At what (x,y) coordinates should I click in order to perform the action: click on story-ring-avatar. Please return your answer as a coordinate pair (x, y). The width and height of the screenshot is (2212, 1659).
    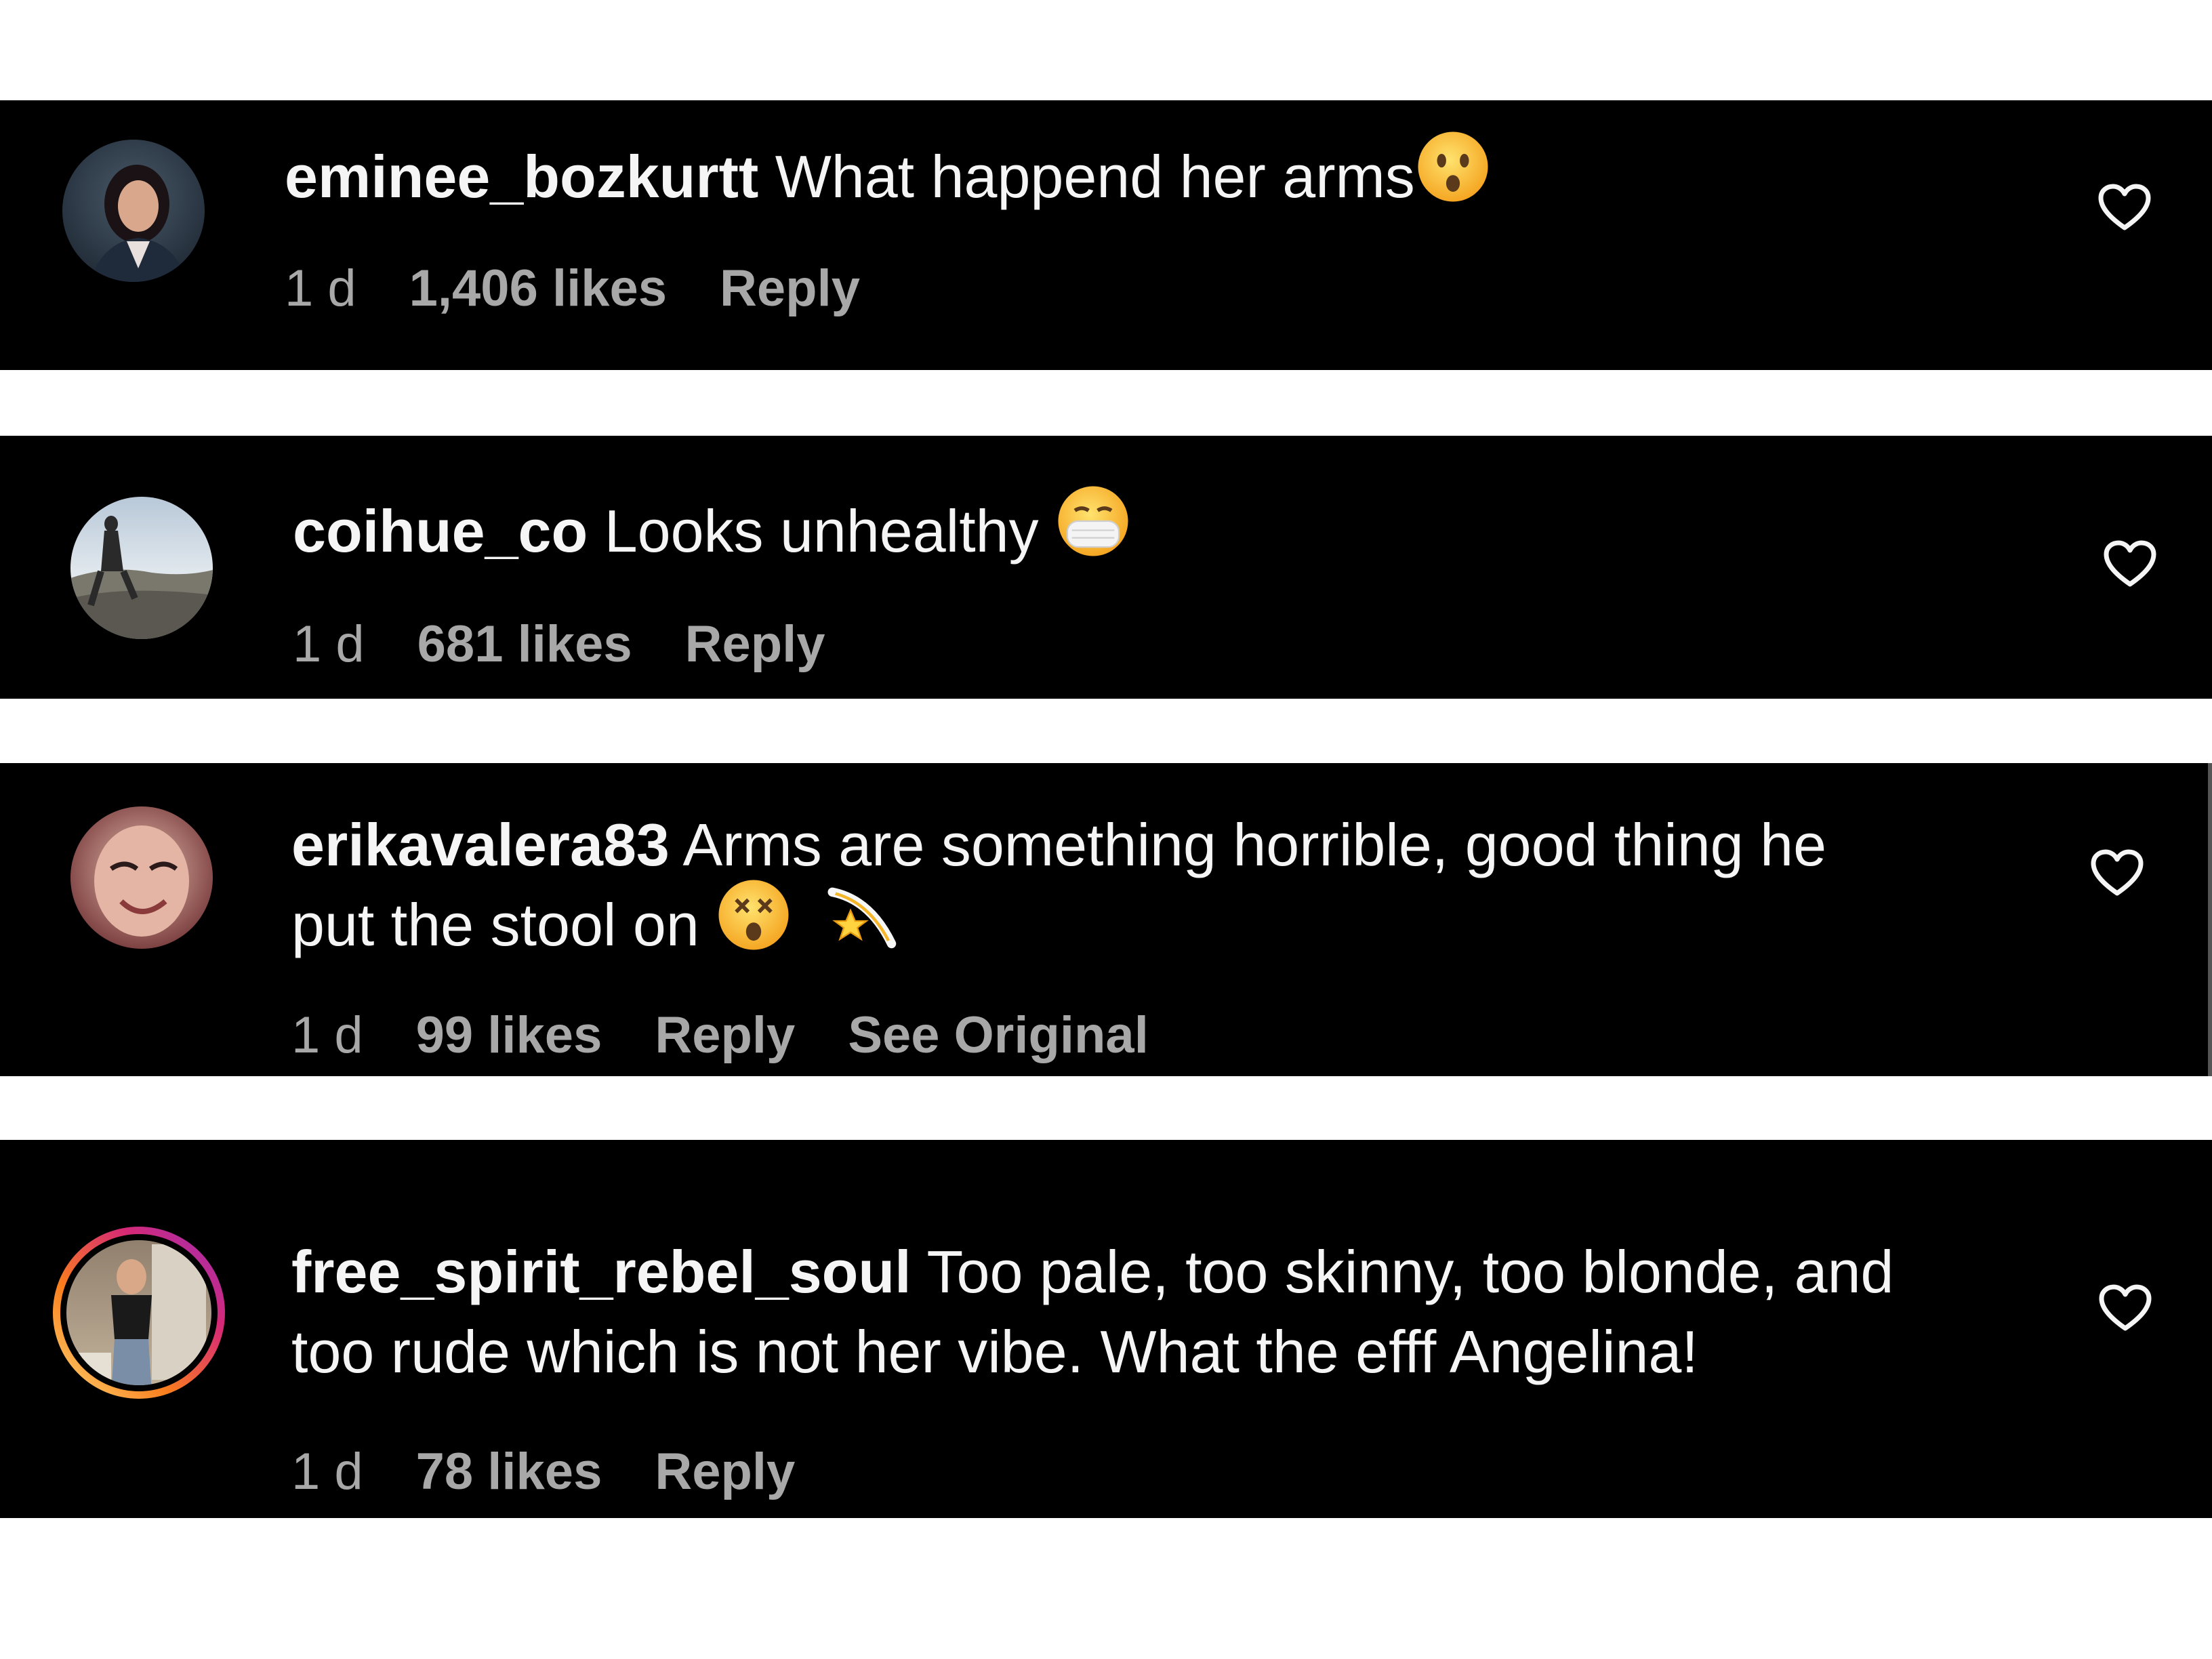
    Looking at the image, I should click on (139, 1313).